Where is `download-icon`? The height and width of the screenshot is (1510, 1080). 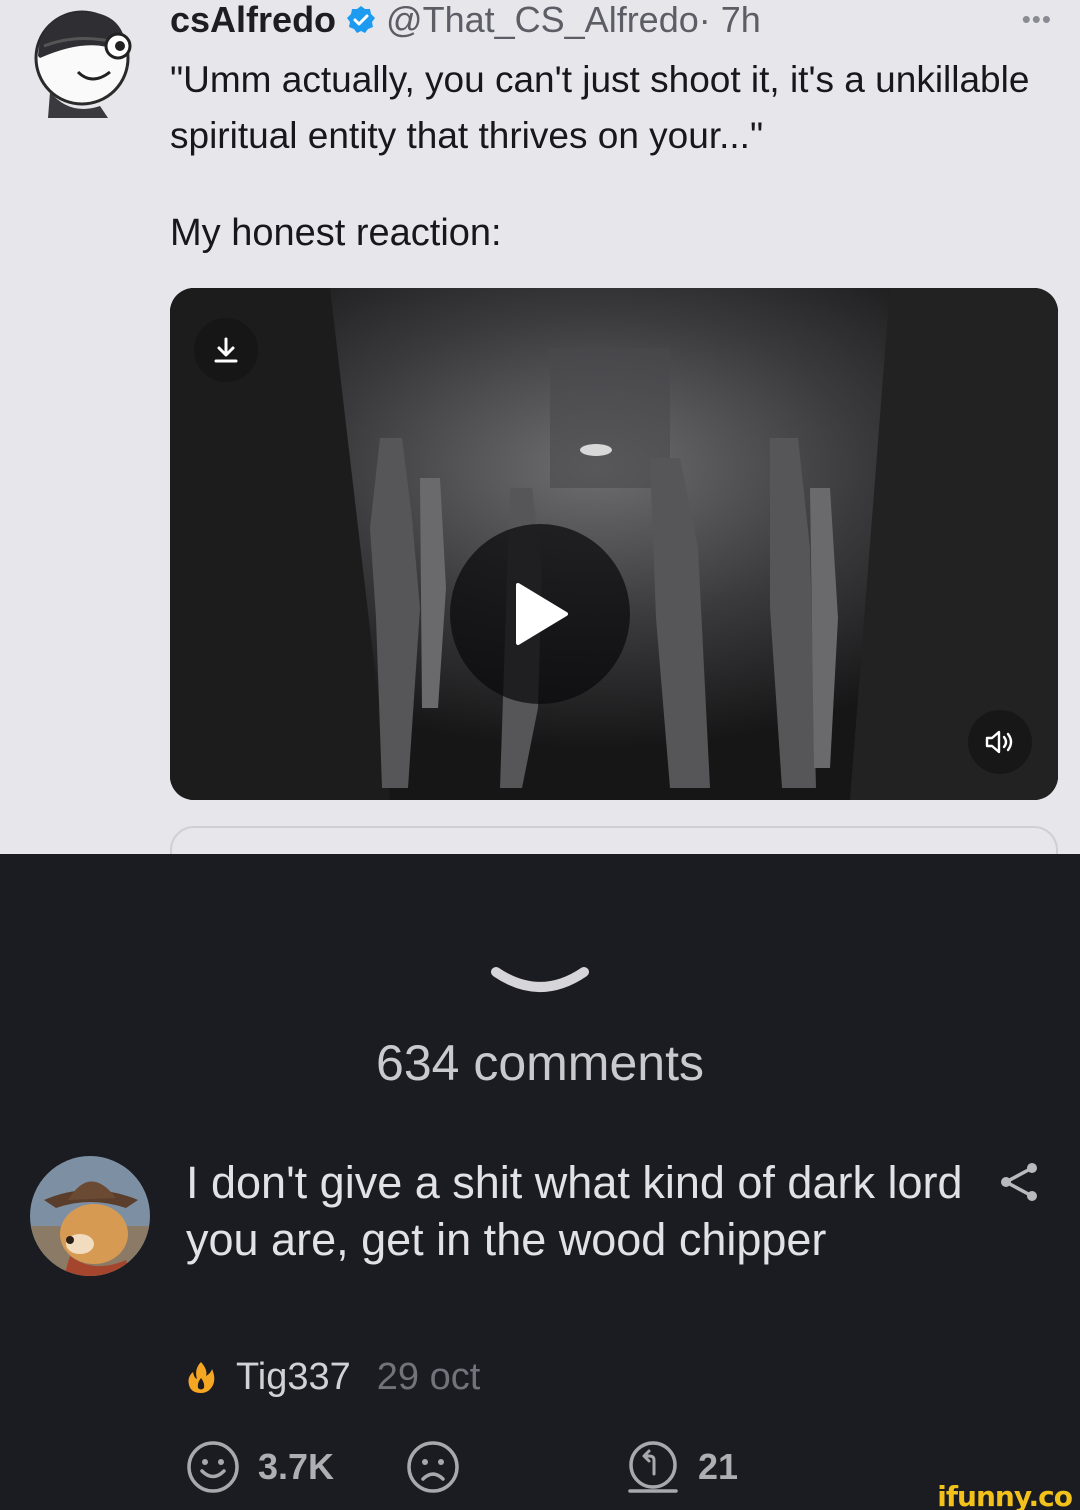 download-icon is located at coordinates (226, 350).